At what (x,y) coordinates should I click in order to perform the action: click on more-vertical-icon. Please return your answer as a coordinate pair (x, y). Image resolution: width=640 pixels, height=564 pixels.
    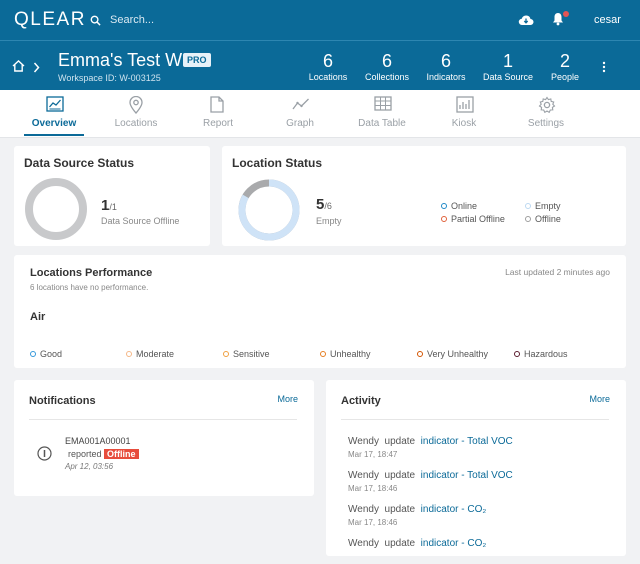
    Looking at the image, I should click on (604, 69).